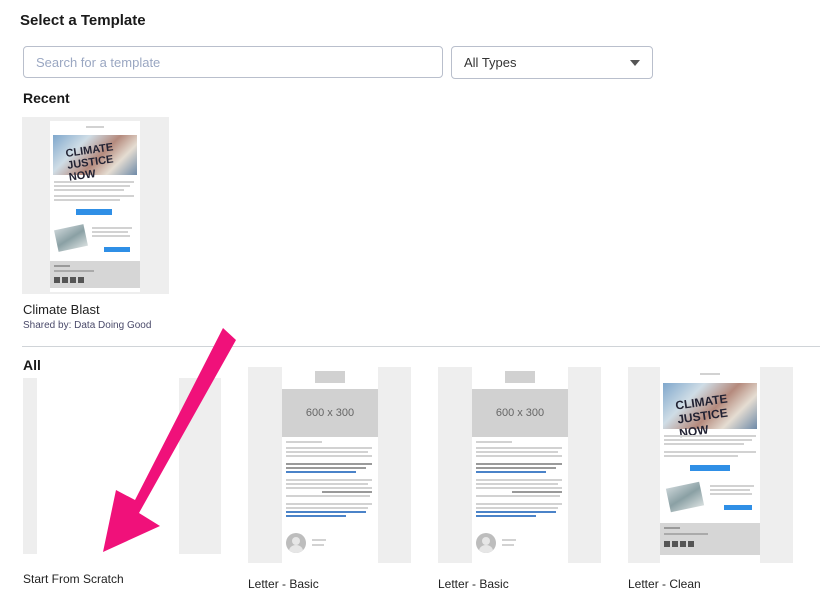 Image resolution: width=820 pixels, height=602 pixels. What do you see at coordinates (83, 20) in the screenshot?
I see `page-title: Select a Template` at bounding box center [83, 20].